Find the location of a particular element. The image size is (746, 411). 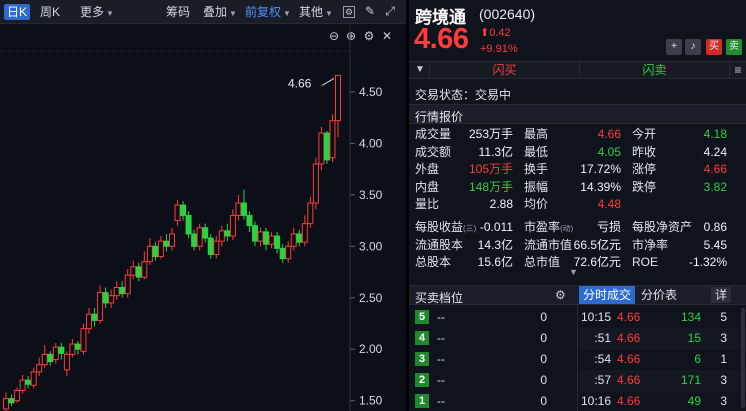

y-tick-label: 4.50 is located at coordinates (371, 92).